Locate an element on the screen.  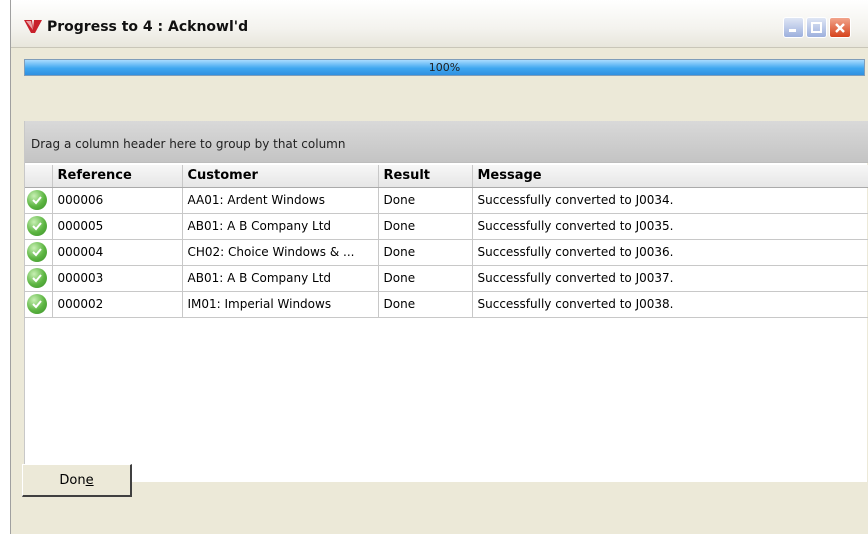
close-icon is located at coordinates (840, 27).